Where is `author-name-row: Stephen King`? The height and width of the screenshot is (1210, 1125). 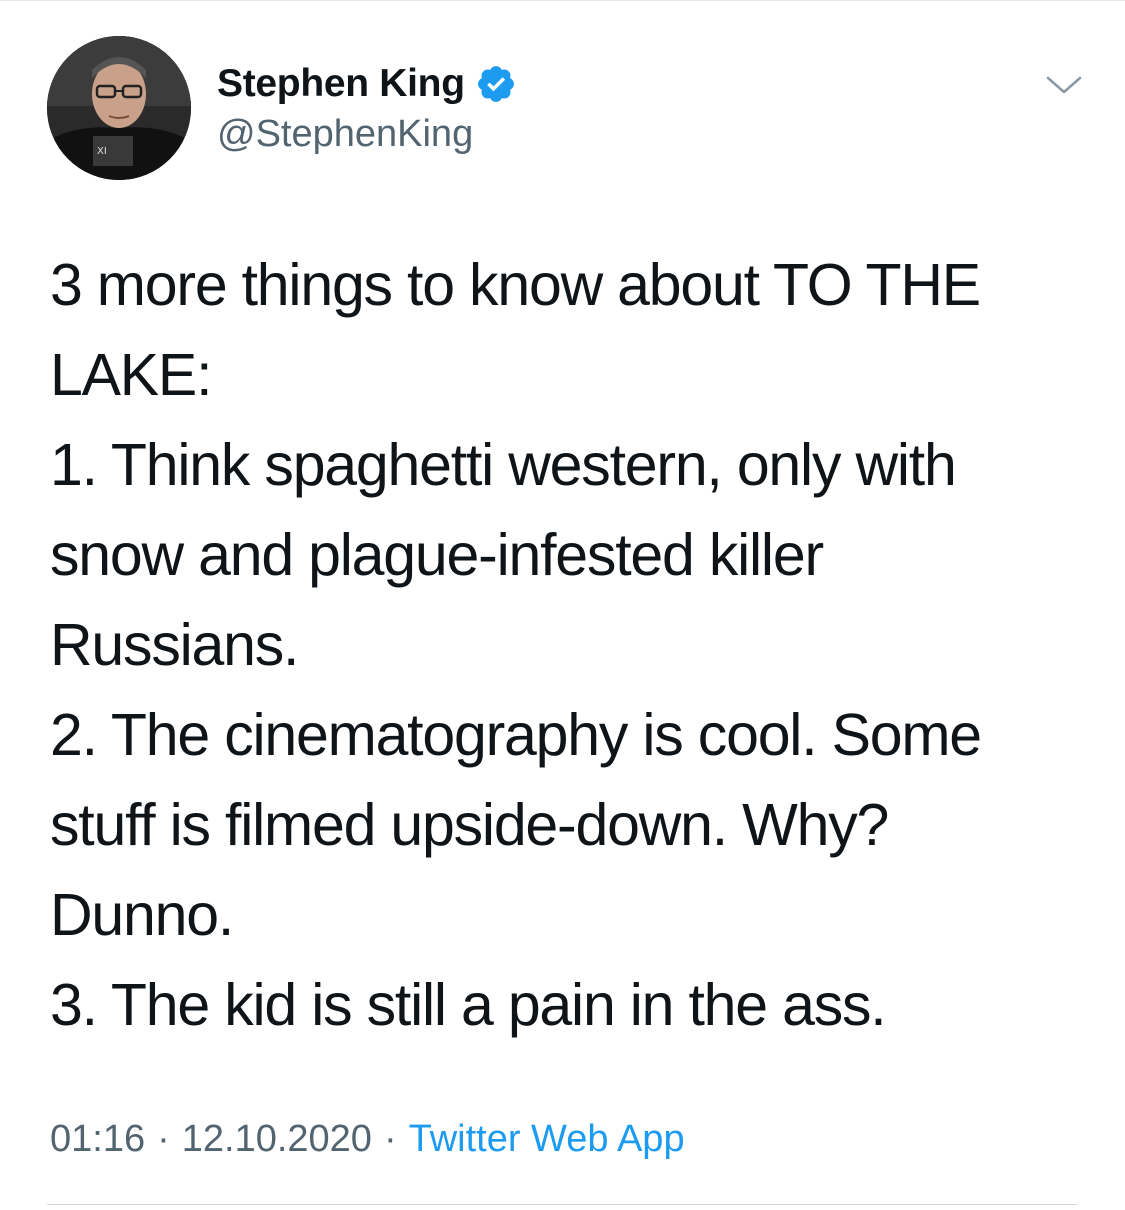 author-name-row: Stephen King is located at coordinates (367, 84).